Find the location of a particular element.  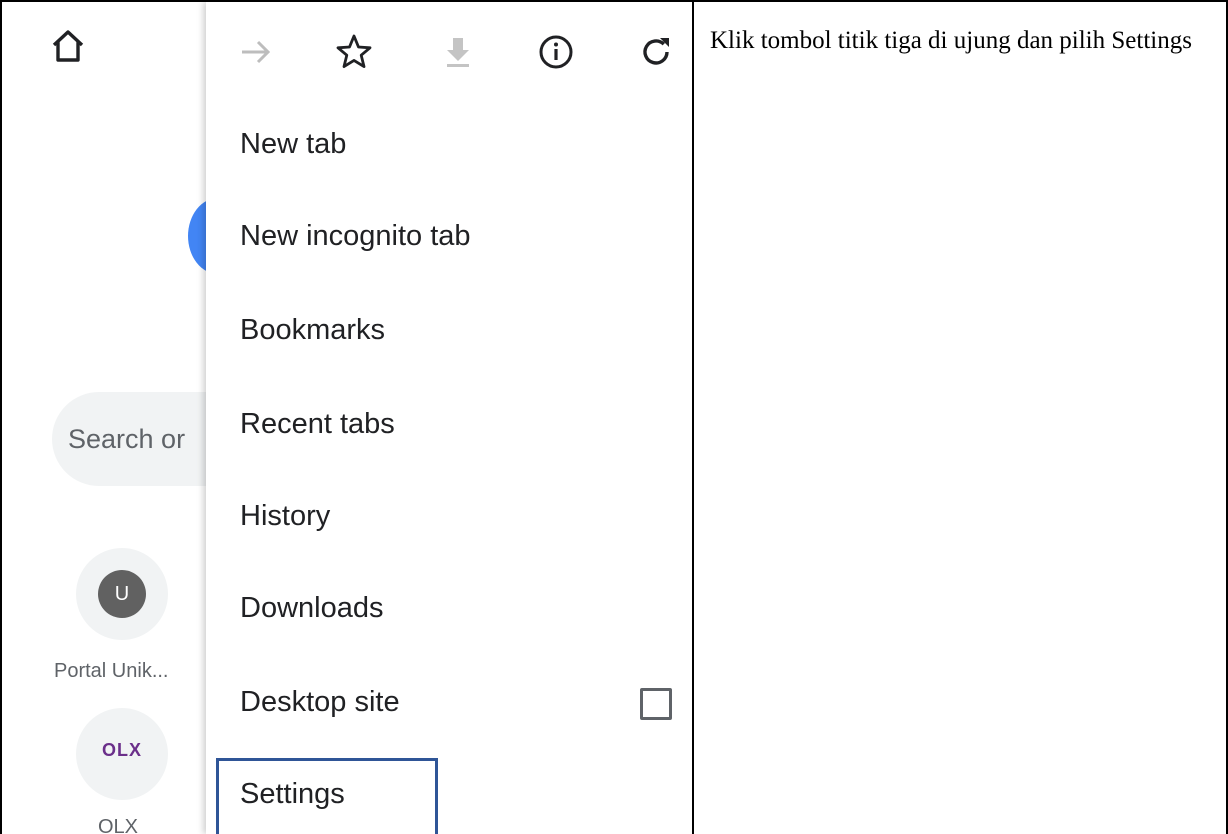

download-icon is located at coordinates (458, 52).